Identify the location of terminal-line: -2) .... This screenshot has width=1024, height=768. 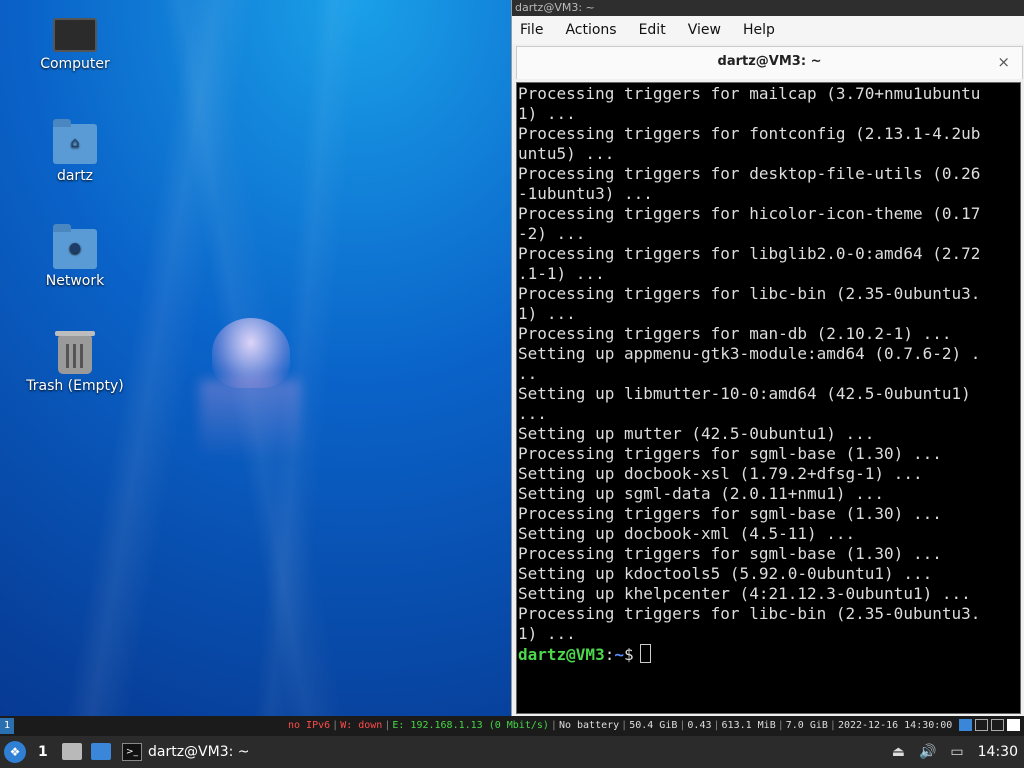
(552, 233).